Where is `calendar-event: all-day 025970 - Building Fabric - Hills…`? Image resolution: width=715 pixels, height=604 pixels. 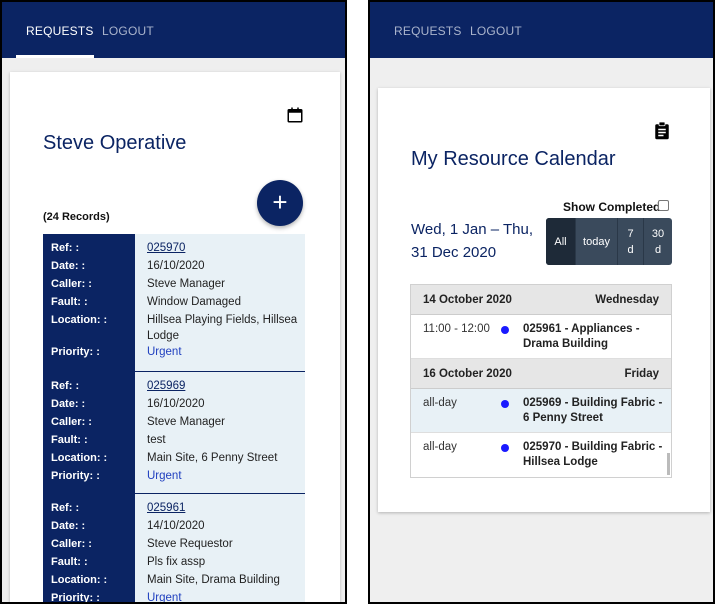 calendar-event: all-day 025970 - Building Fabric - Hills… is located at coordinates (541, 455).